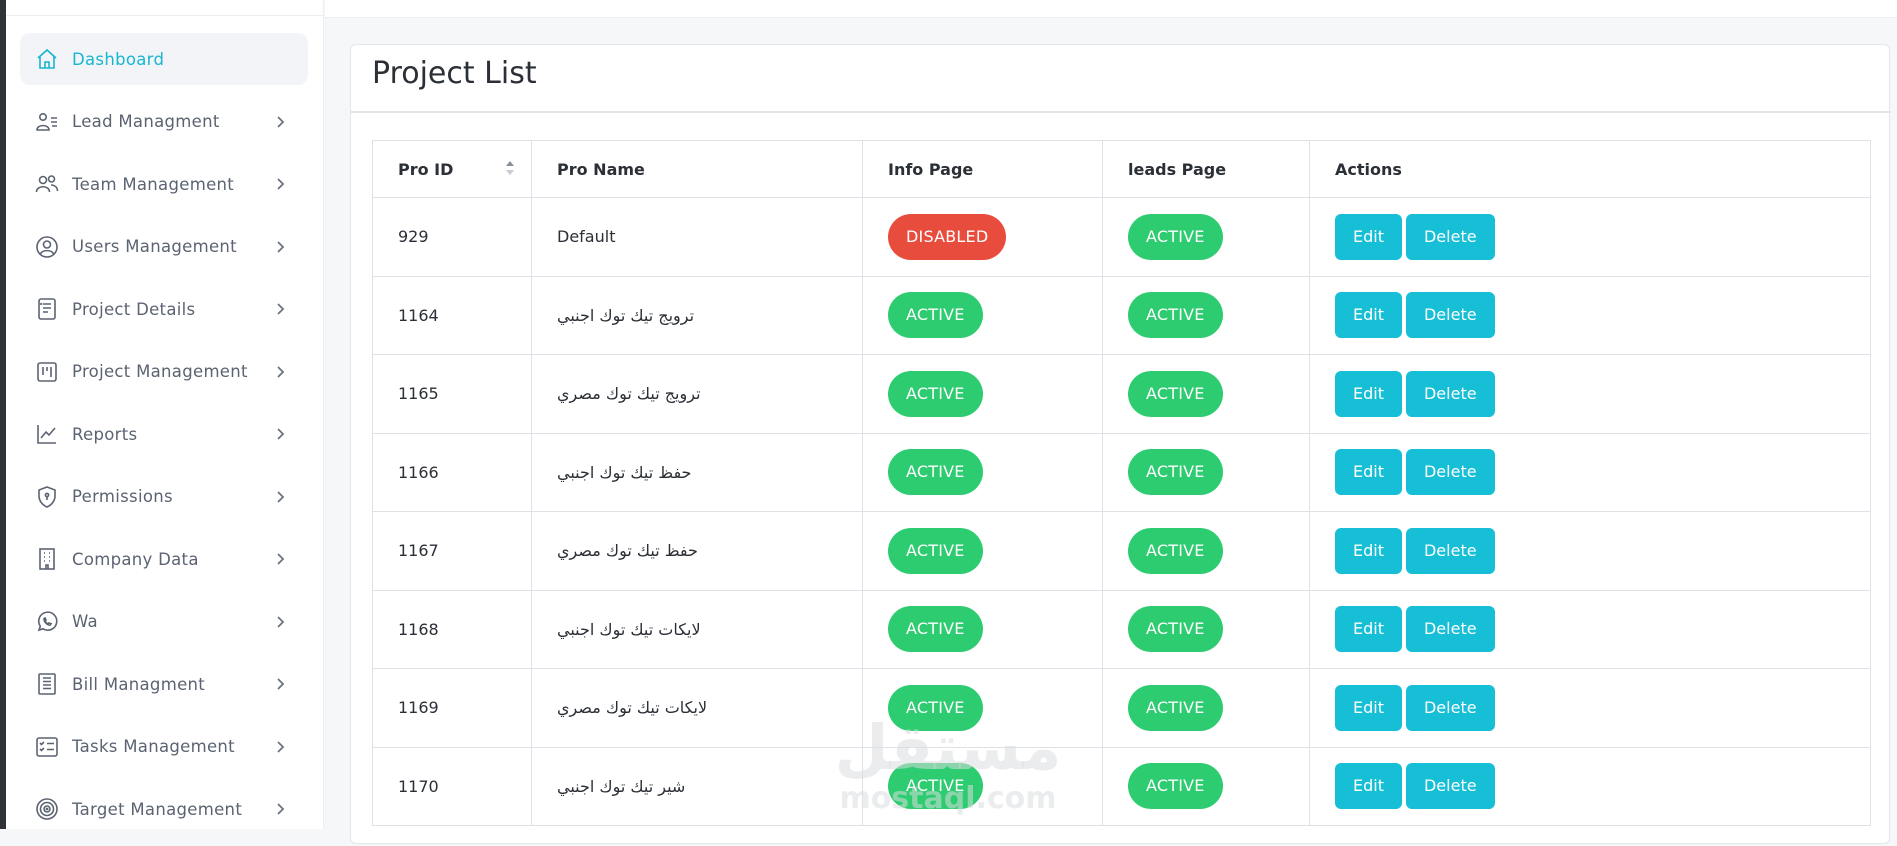  I want to click on cell-pro-name: حفظ تيك توك مصري, so click(697, 551).